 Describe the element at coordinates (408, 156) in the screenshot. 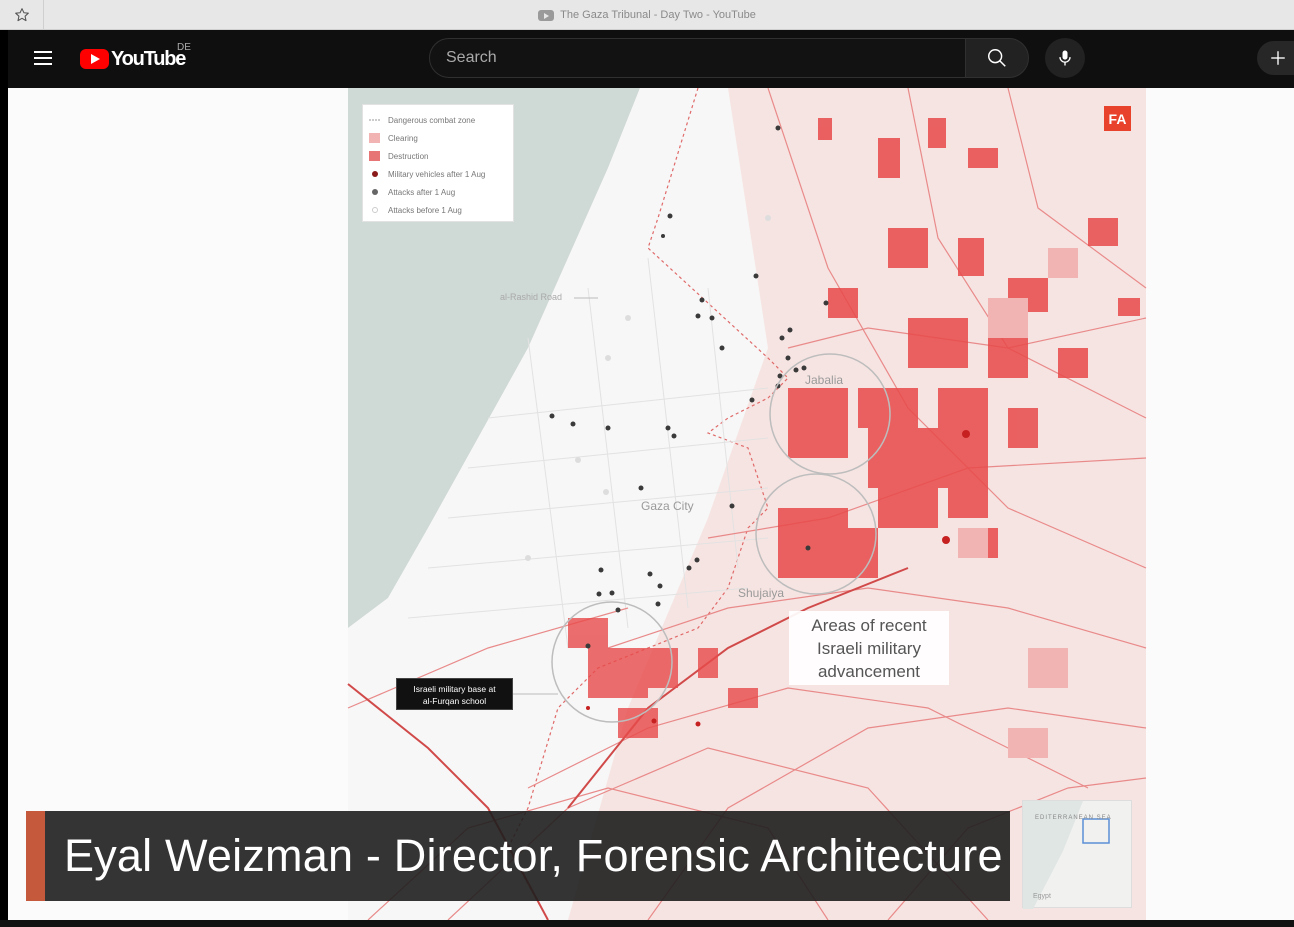

I see `legend-label: Destruction` at that location.